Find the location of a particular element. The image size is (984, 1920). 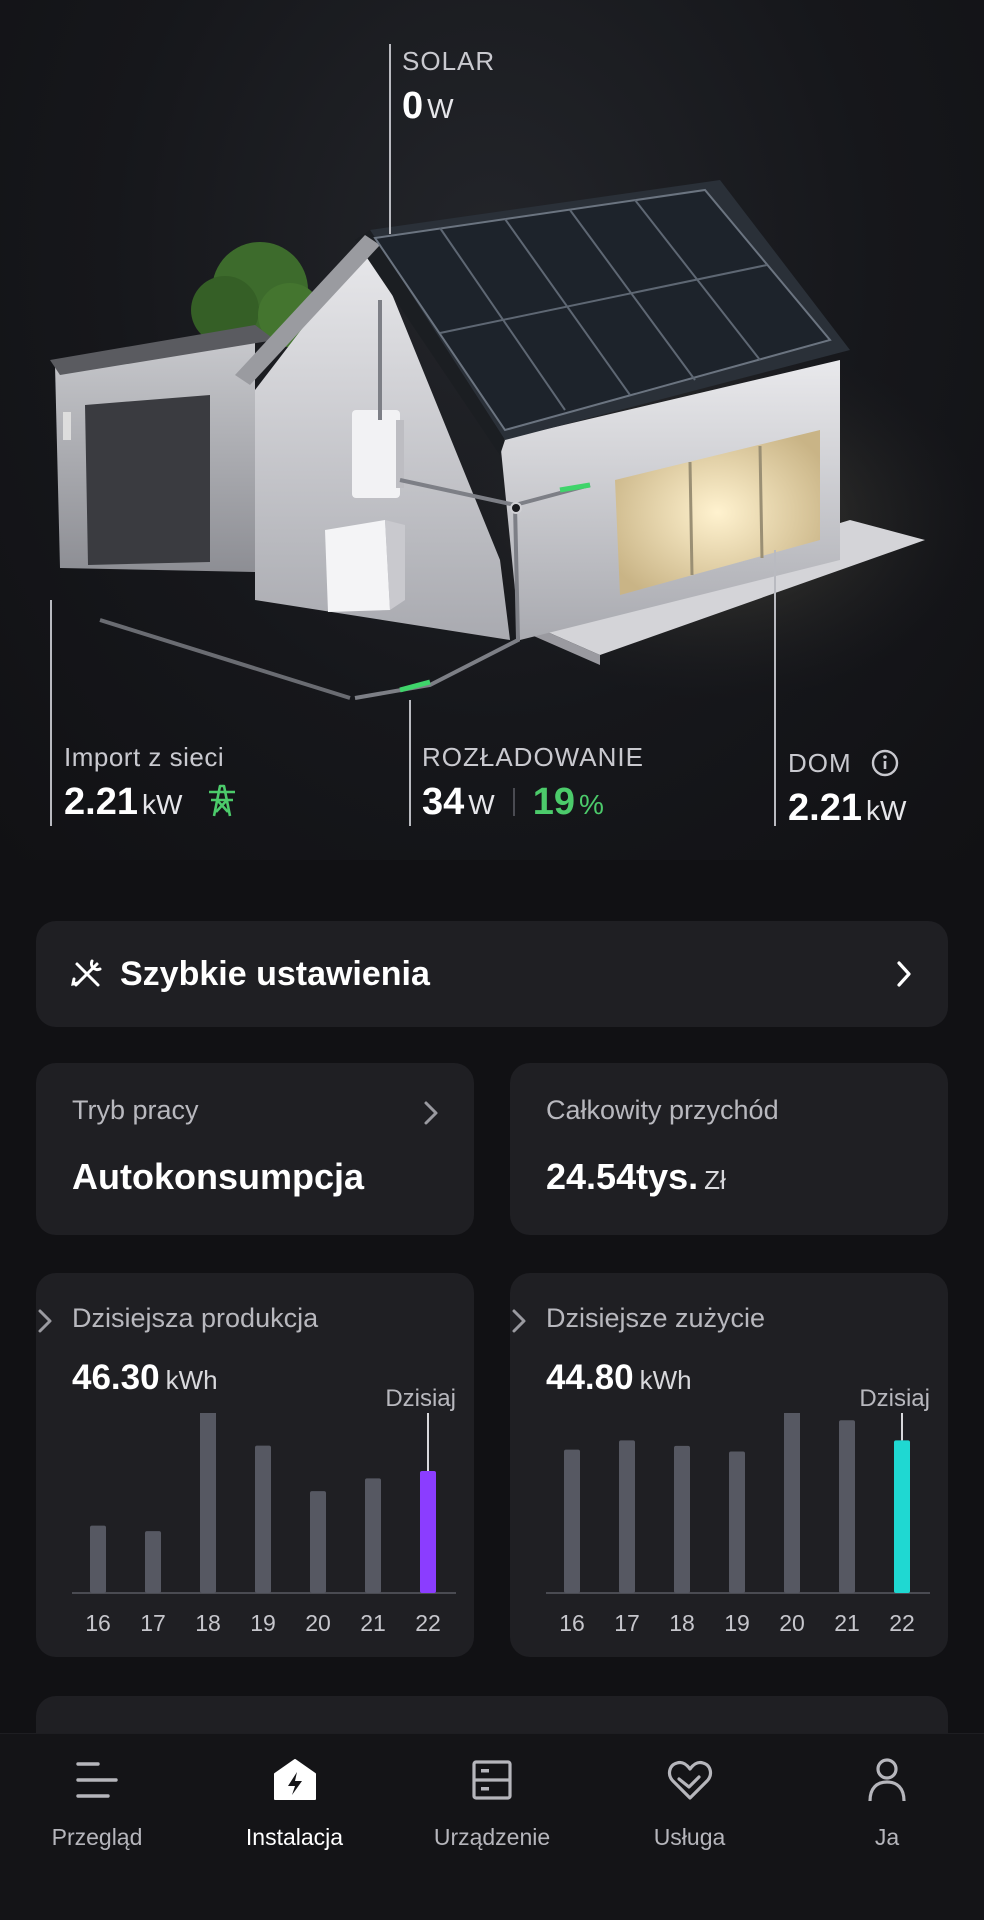

consumption-tick-label: 17 is located at coordinates (627, 1623).